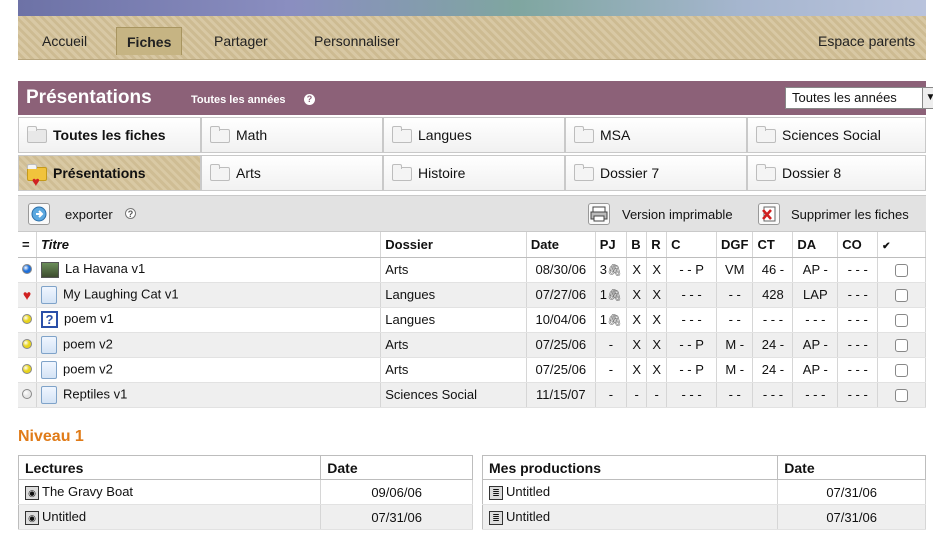 The height and width of the screenshot is (533, 933). Describe the element at coordinates (656, 135) in the screenshot. I see `folder-msa: MSA` at that location.